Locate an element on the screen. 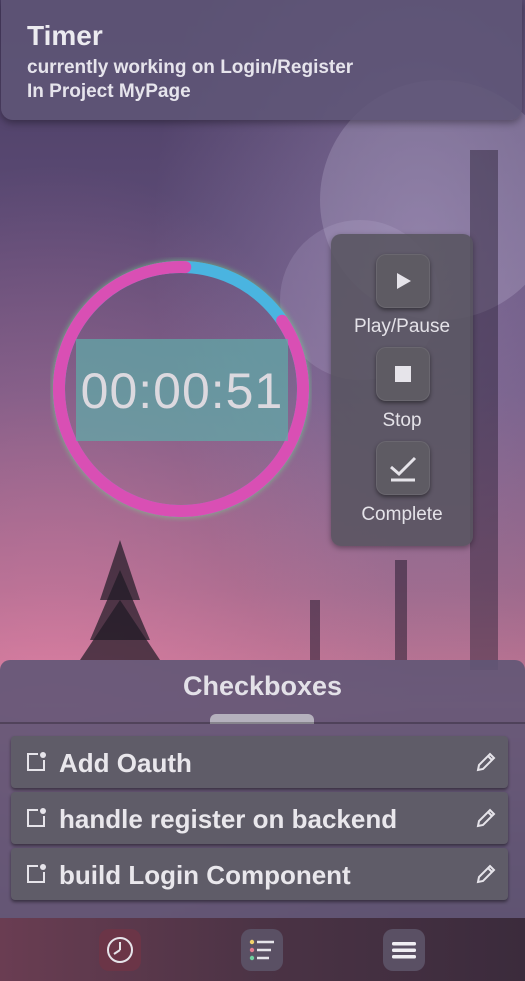 This screenshot has width=525, height=981. task-label: Add Oauth is located at coordinates (125, 763).